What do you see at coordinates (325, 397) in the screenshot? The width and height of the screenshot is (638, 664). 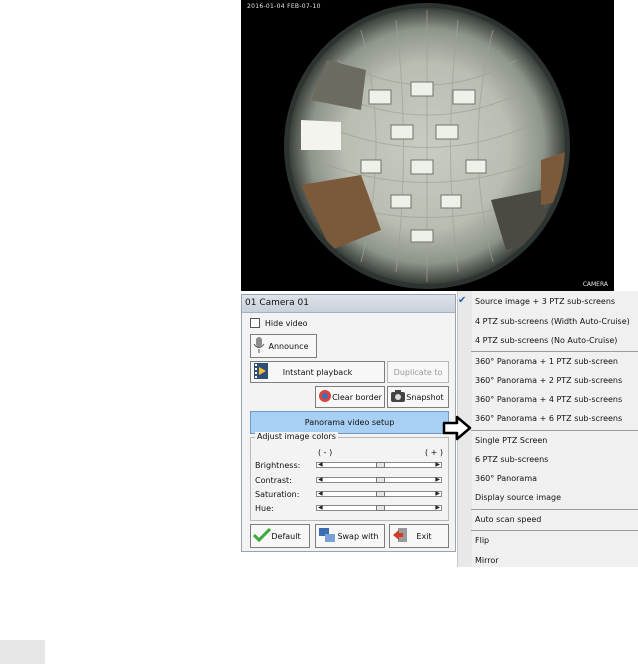 I see `clear-border-icon` at bounding box center [325, 397].